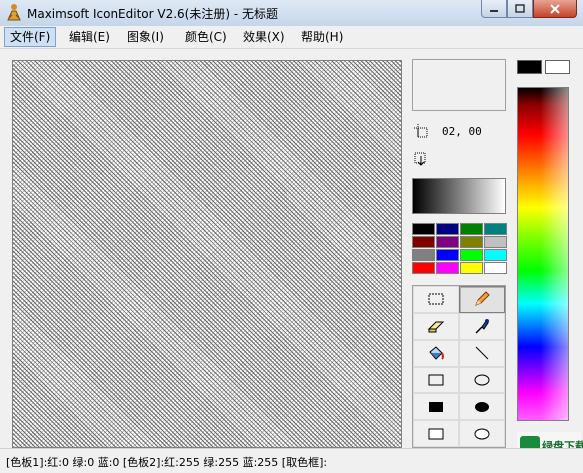 The image size is (583, 473). Describe the element at coordinates (421, 131) in the screenshot. I see `crosshair-icon` at that location.